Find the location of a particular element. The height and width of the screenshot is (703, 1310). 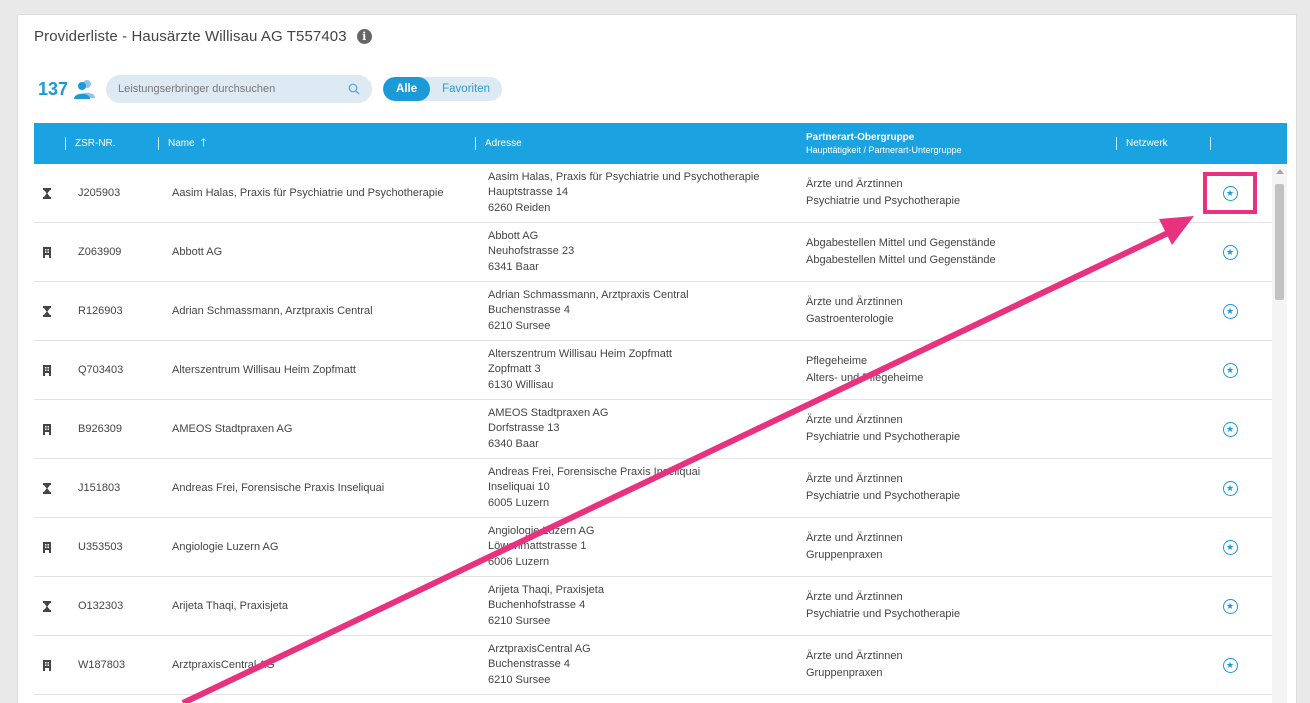

provider-name: Adrian Schmassmann, Arztpraxis Central is located at coordinates (272, 311).